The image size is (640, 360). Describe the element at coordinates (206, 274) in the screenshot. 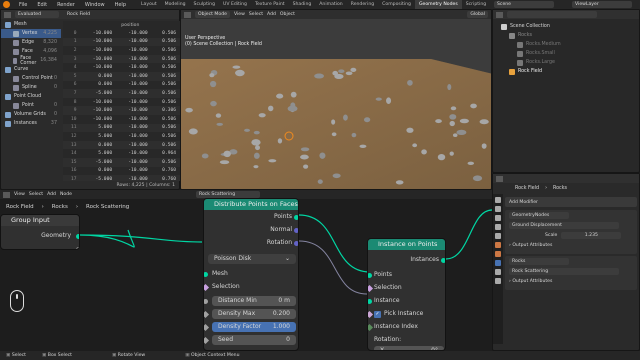

I see `mesh-input-socket` at that location.